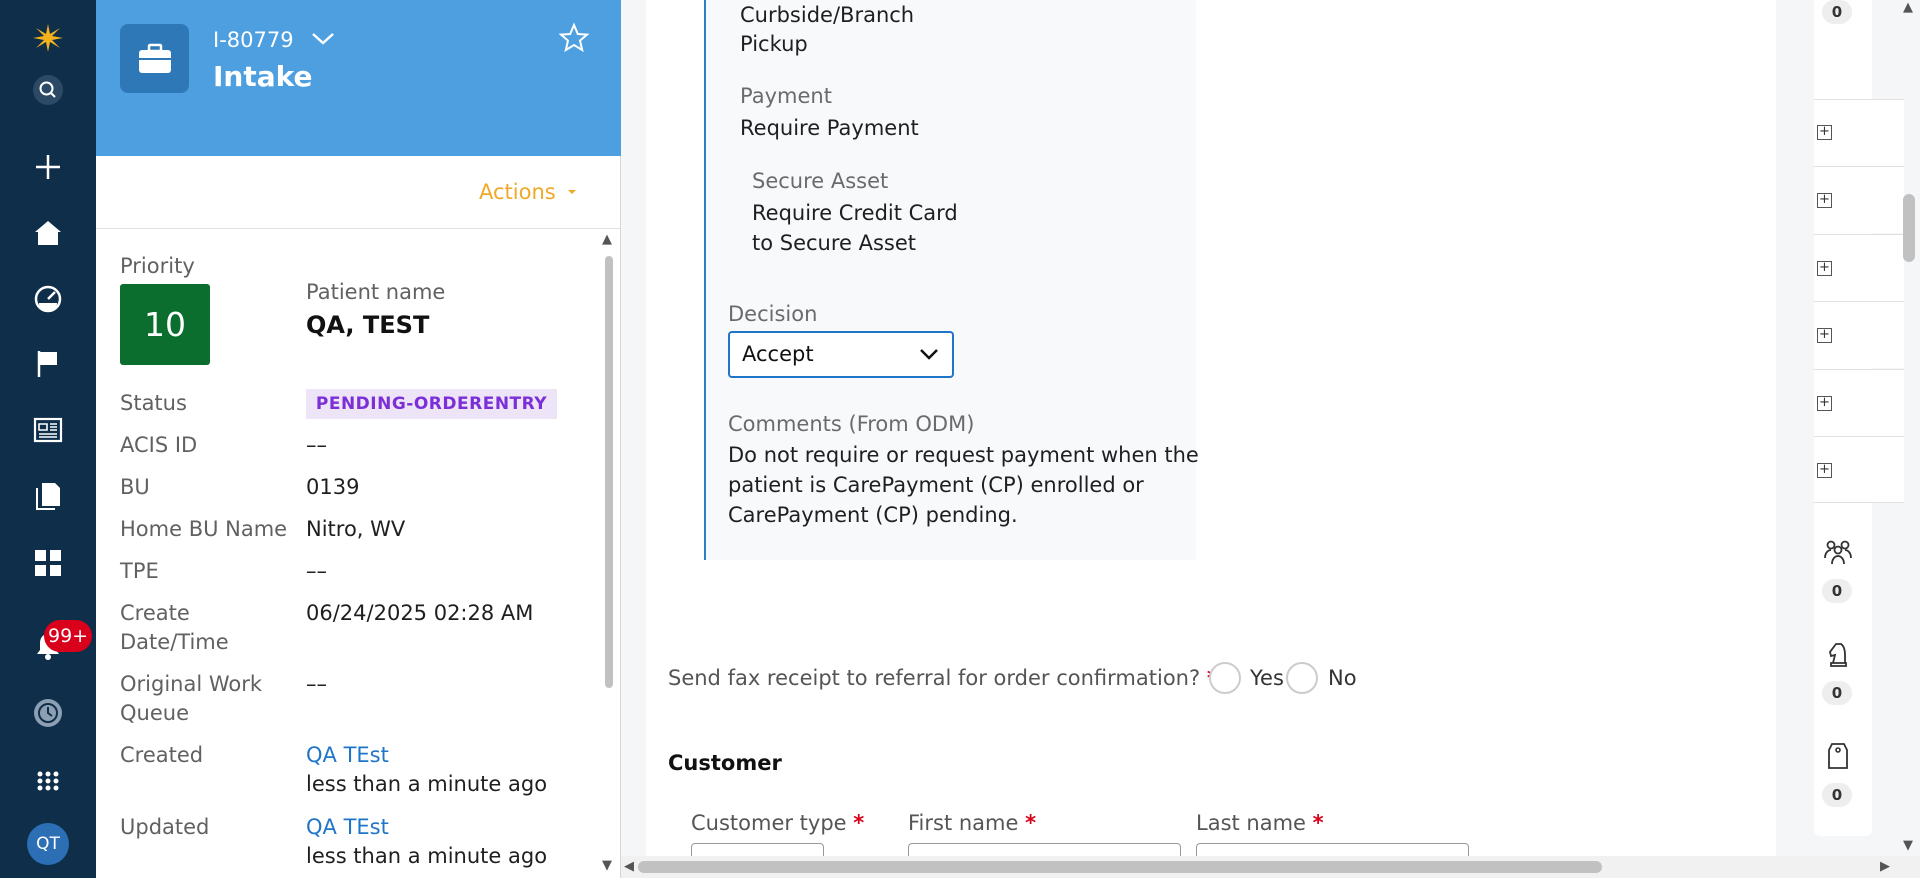 The width and height of the screenshot is (1920, 878). I want to click on star-icon, so click(574, 38).